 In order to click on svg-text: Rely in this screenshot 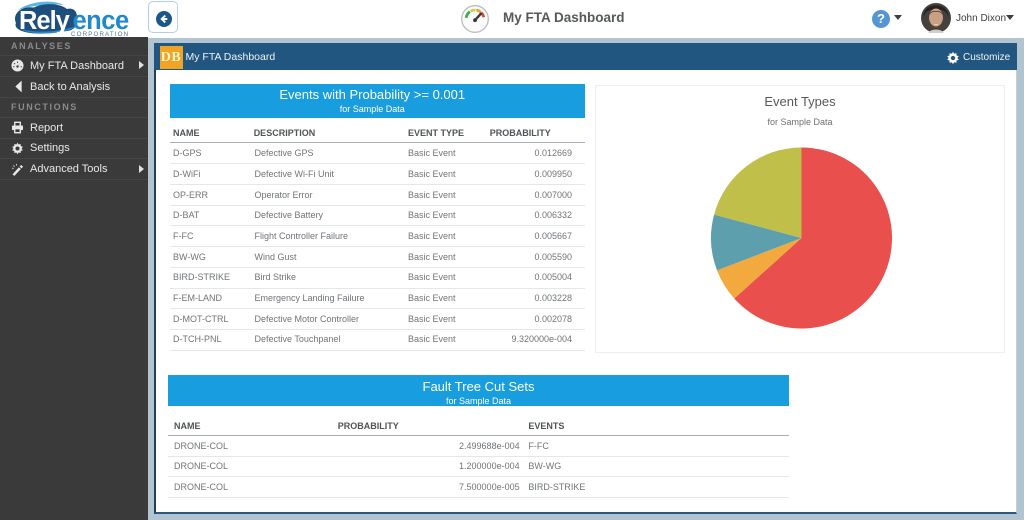, I will do `click(45, 21)`.